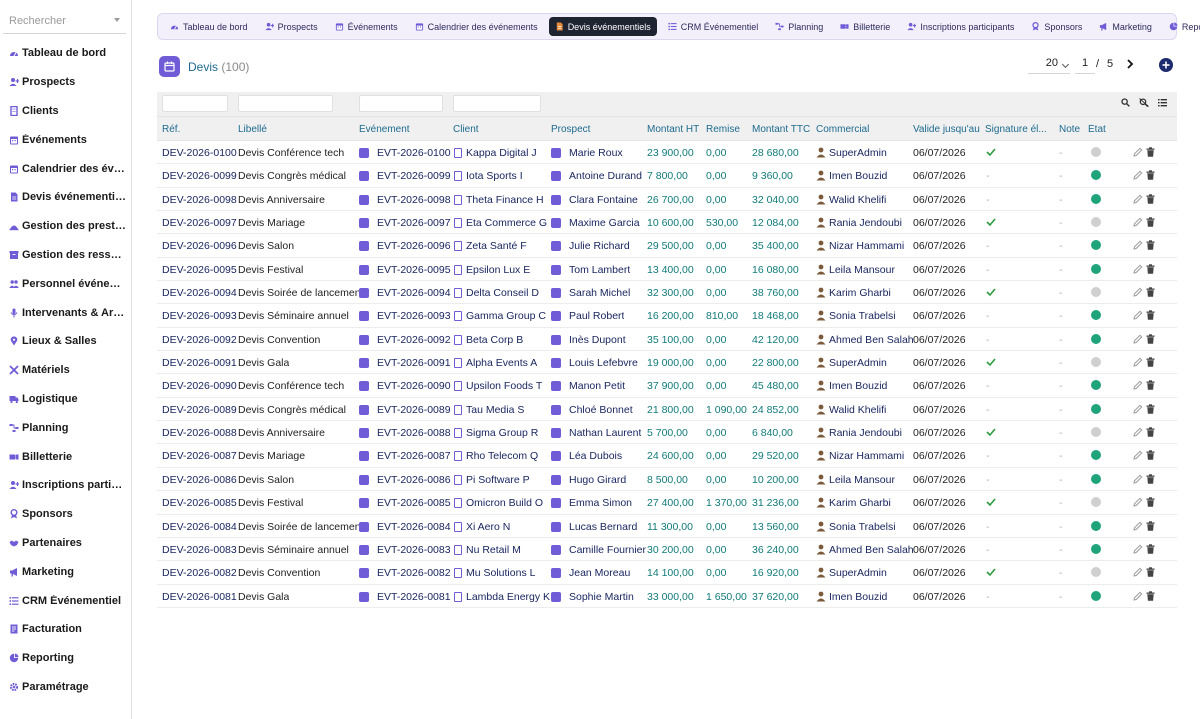  Describe the element at coordinates (366, 26) in the screenshot. I see `tab: Événements` at that location.